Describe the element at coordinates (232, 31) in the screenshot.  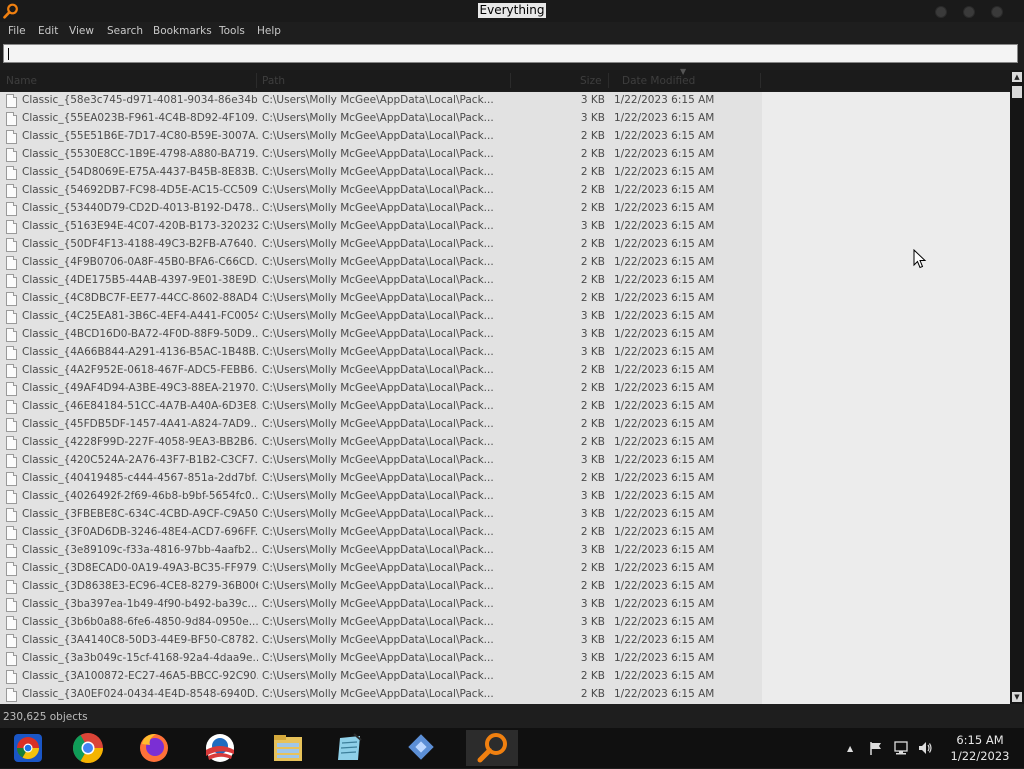
I see `menu-tools: Tools` at that location.